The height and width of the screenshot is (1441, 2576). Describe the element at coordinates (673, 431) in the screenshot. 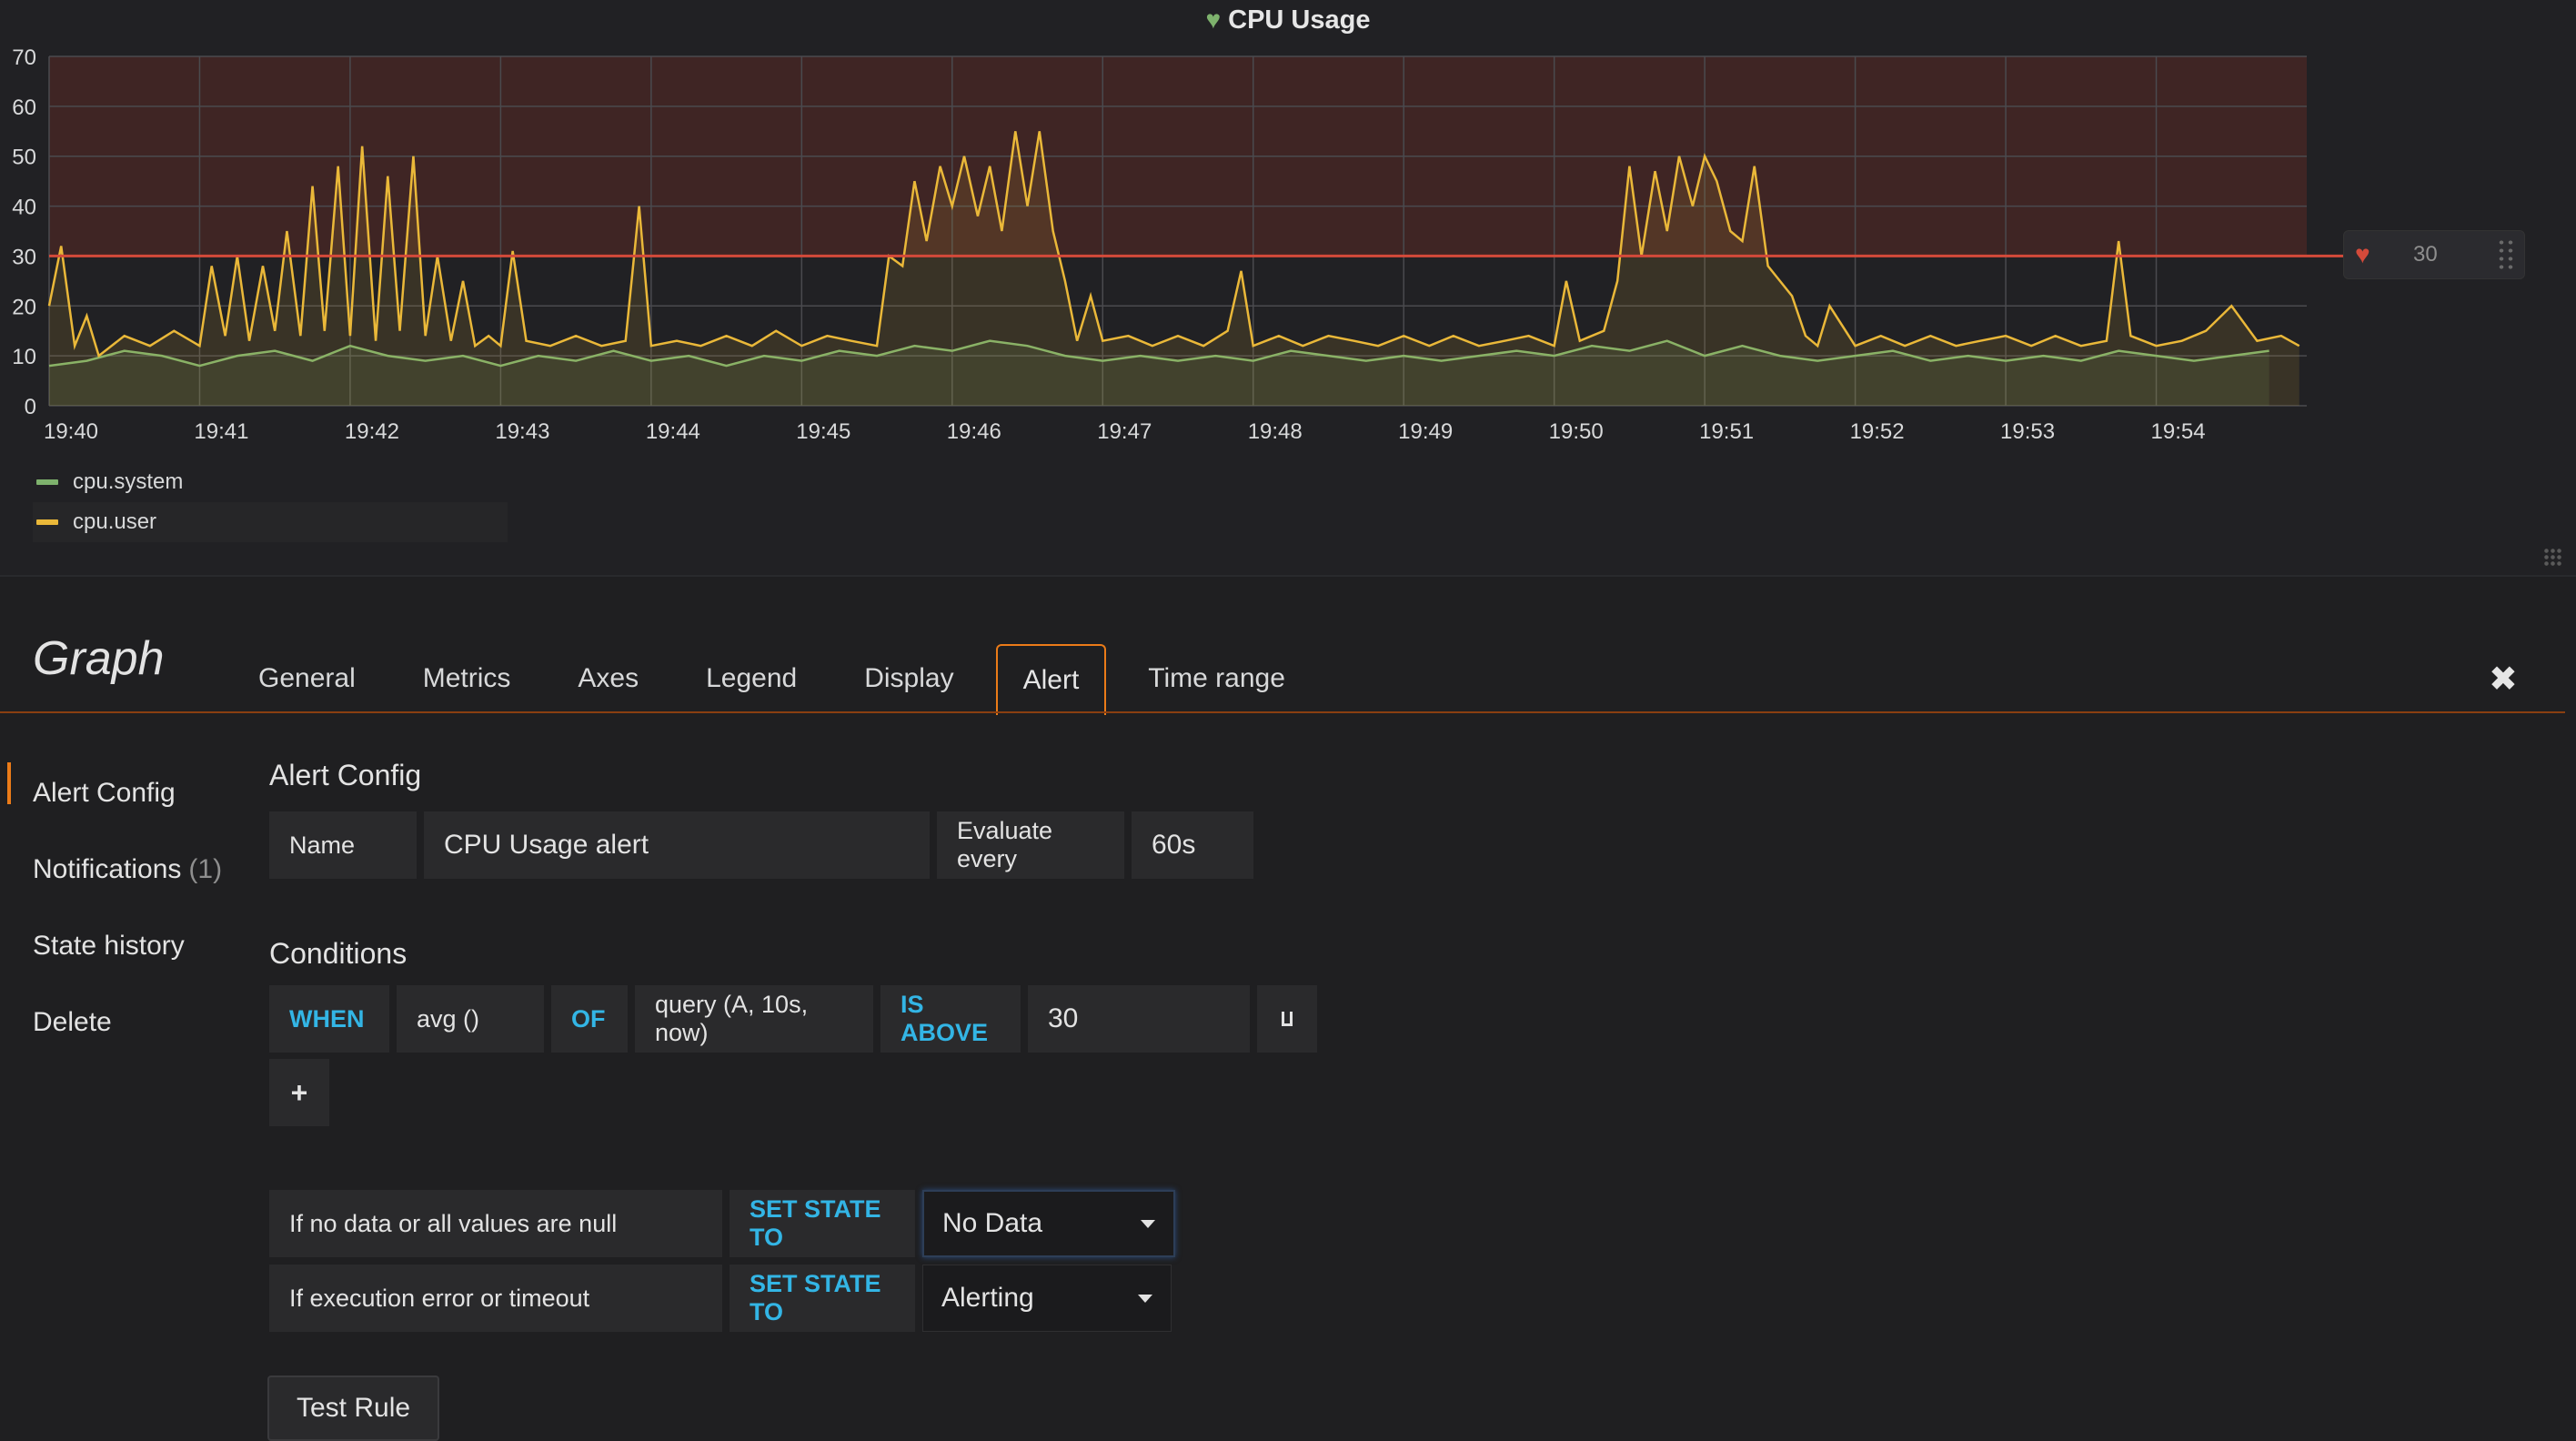

I see `x-tick-label: 19:44` at that location.